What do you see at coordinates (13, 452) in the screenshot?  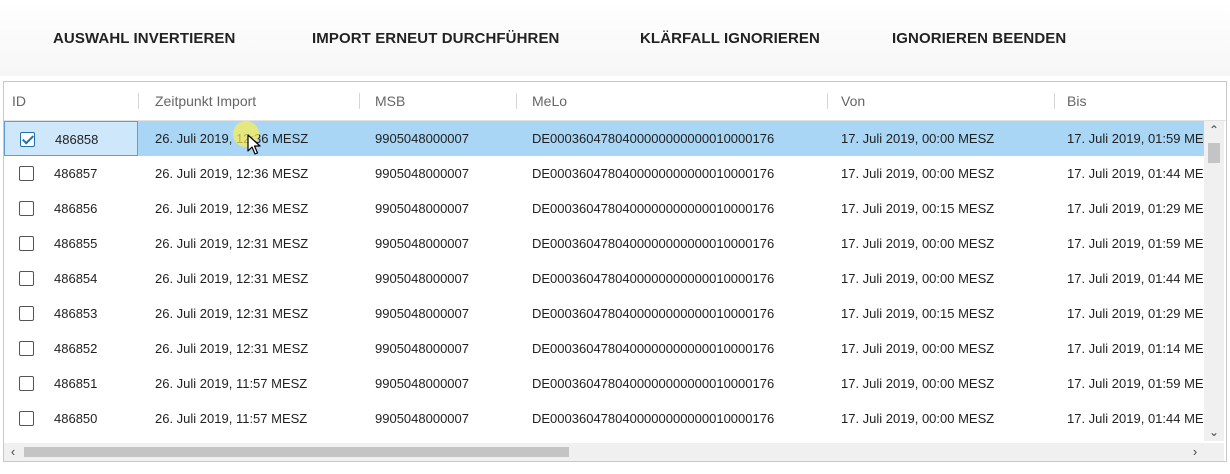 I see `chevron-left-icon: ‹` at bounding box center [13, 452].